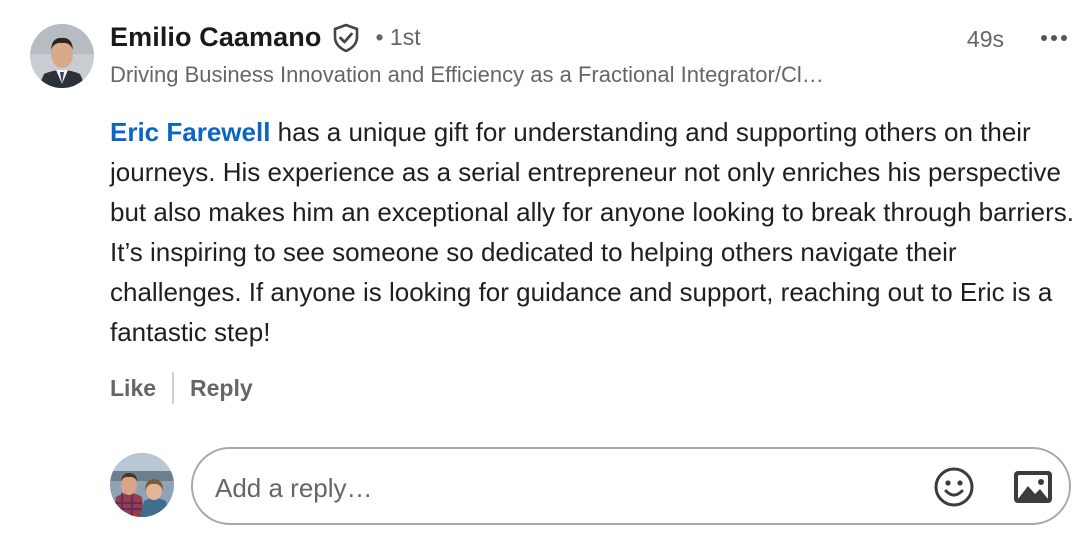 This screenshot has height=560, width=1092. I want to click on comment-timestamp: 49s, so click(985, 39).